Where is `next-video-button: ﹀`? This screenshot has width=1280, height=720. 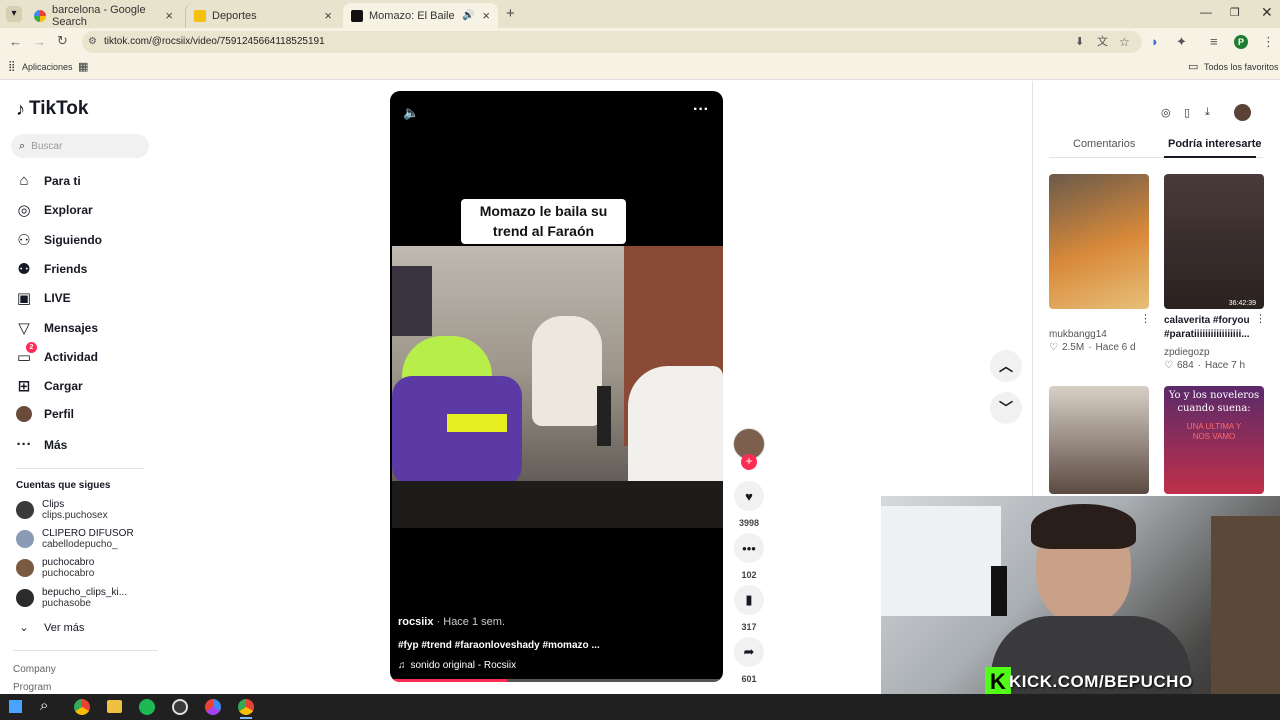 next-video-button: ﹀ is located at coordinates (1006, 408).